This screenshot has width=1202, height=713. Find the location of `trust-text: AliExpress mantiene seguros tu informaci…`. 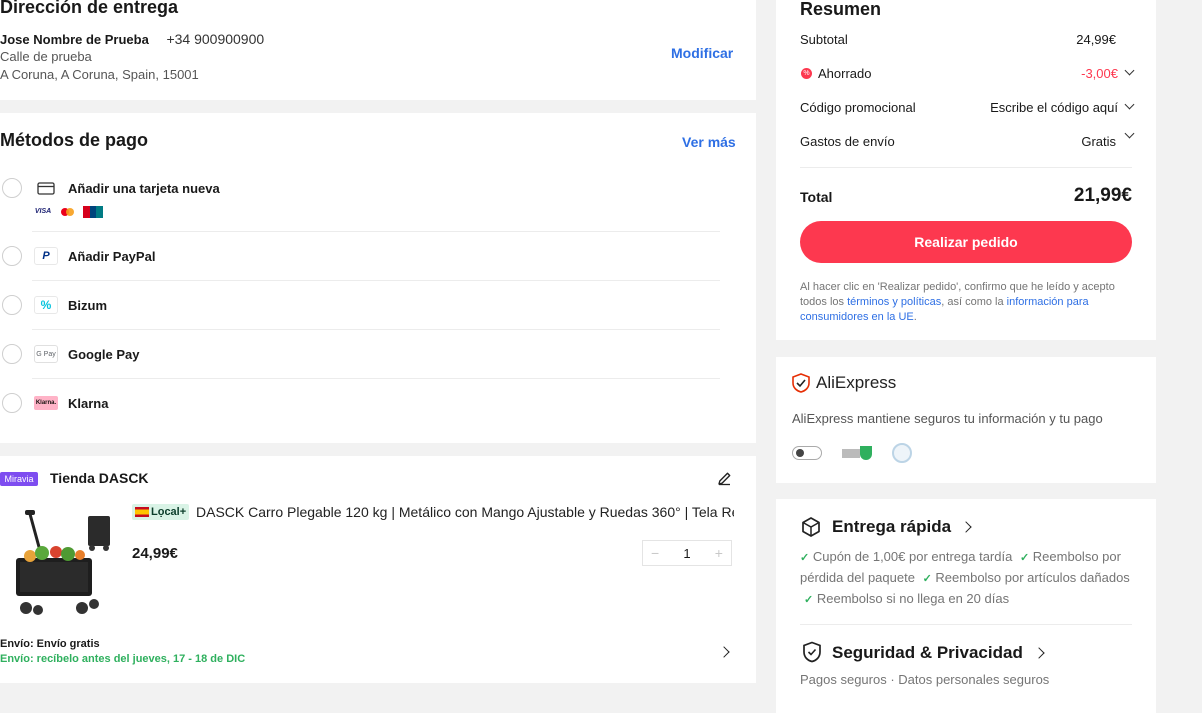

trust-text: AliExpress mantiene seguros tu informaci… is located at coordinates (947, 418).